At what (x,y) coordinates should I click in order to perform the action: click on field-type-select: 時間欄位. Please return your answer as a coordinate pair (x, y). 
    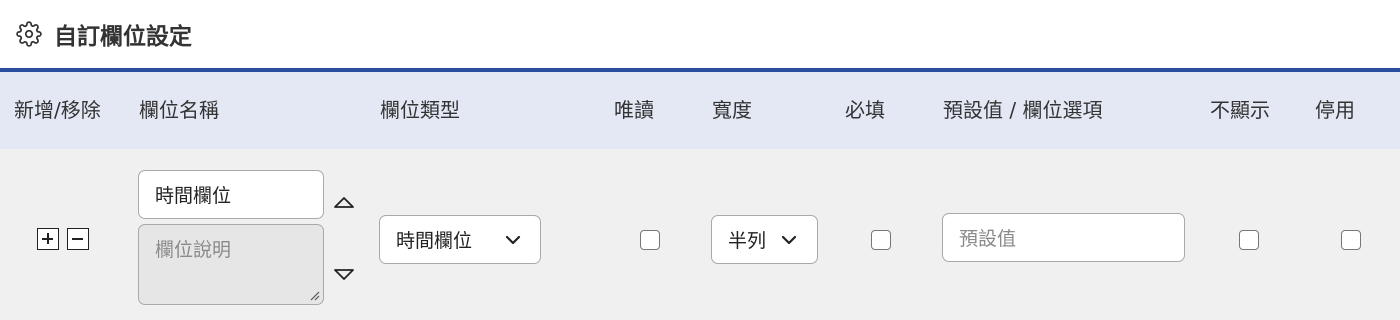
    Looking at the image, I should click on (460, 239).